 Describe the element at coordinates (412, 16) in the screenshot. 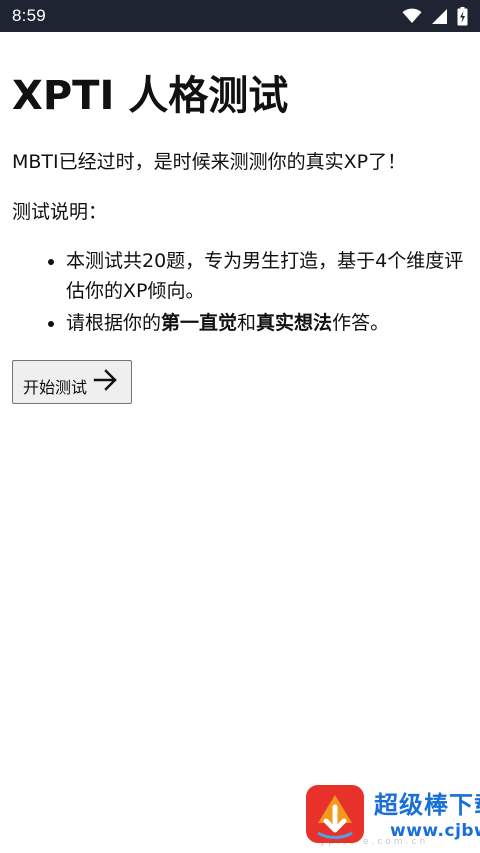

I see `wifi-icon` at that location.